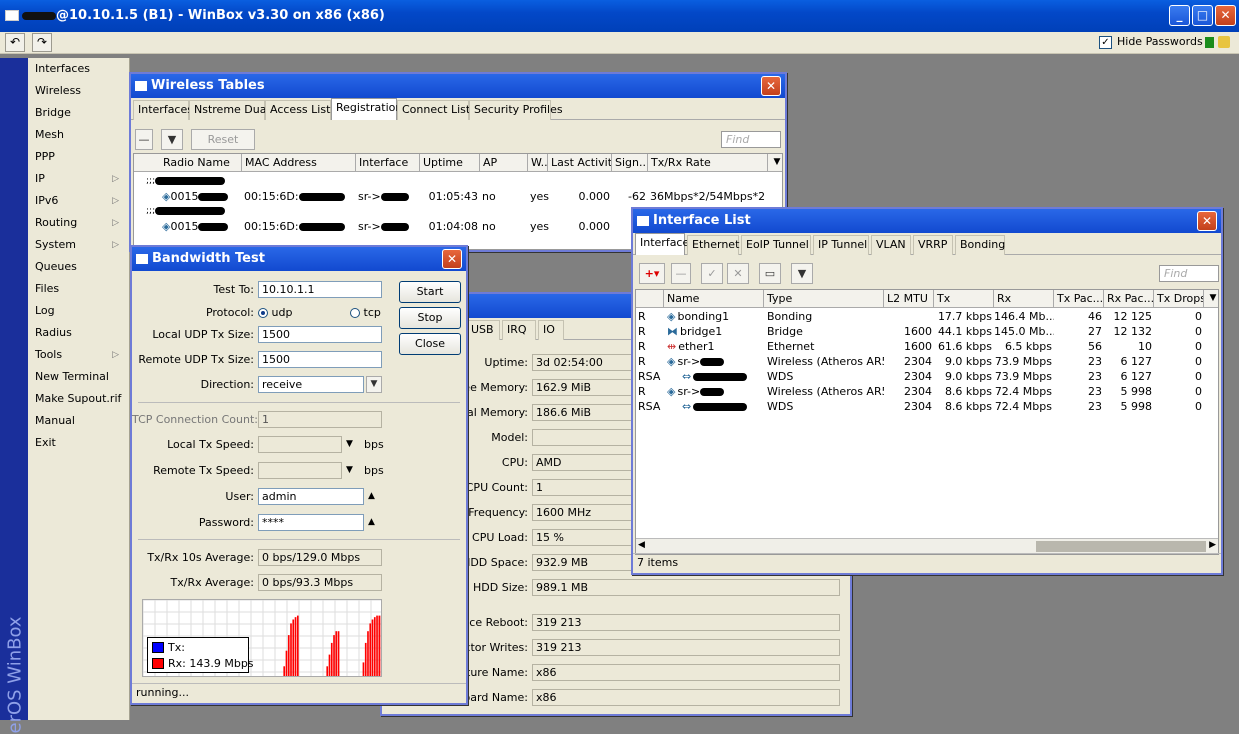  What do you see at coordinates (712, 273) in the screenshot?
I see `enable-icon: ✓` at bounding box center [712, 273].